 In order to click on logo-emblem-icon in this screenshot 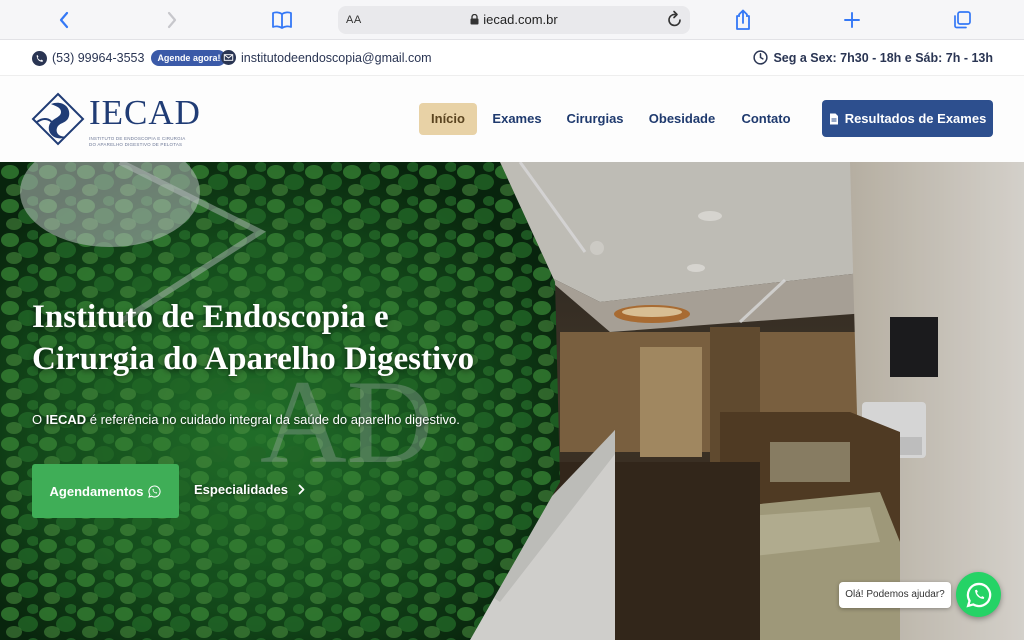, I will do `click(58, 119)`.